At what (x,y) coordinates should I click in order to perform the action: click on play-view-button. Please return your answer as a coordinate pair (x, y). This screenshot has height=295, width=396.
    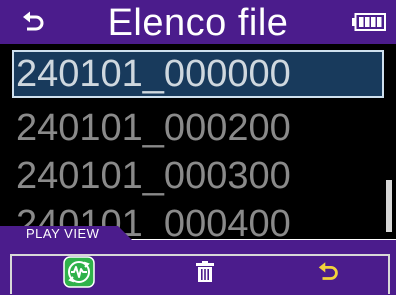
    Looking at the image, I should click on (79, 272).